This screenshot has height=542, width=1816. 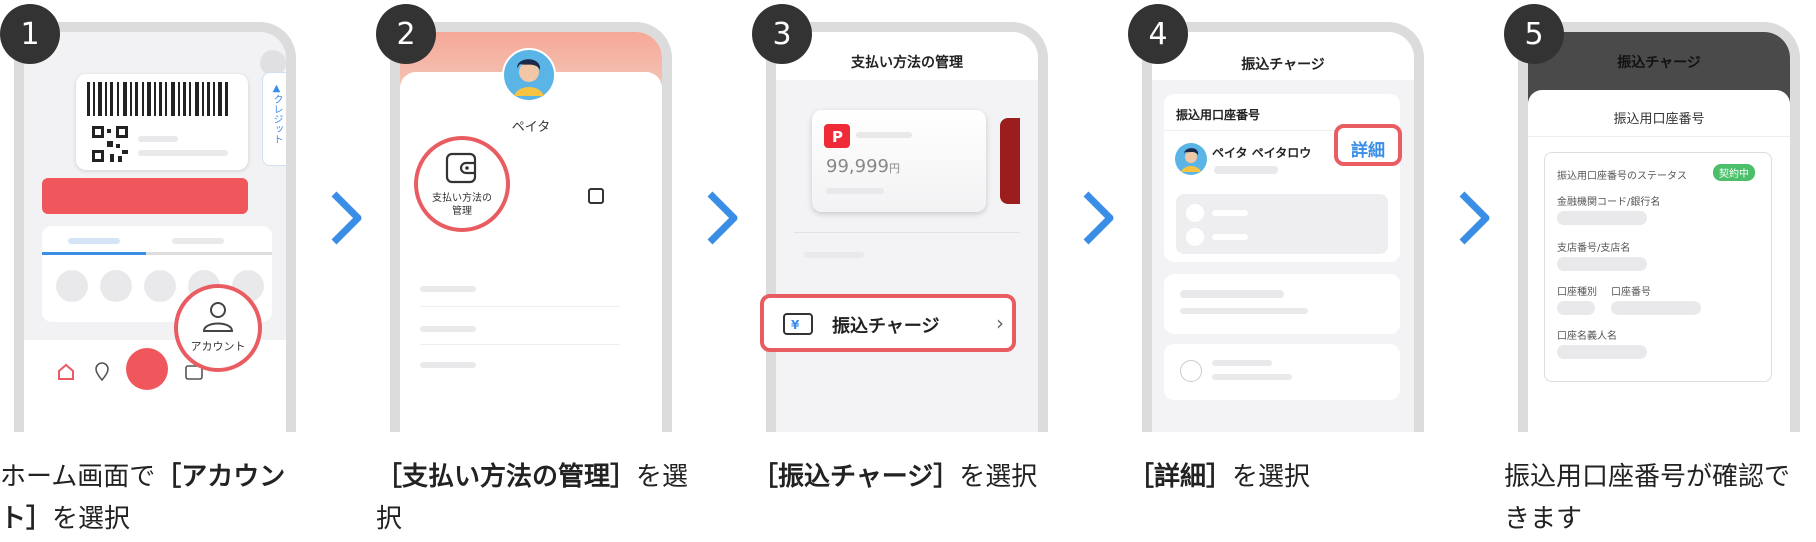 I want to click on currency-unit: 円, so click(x=894, y=168).